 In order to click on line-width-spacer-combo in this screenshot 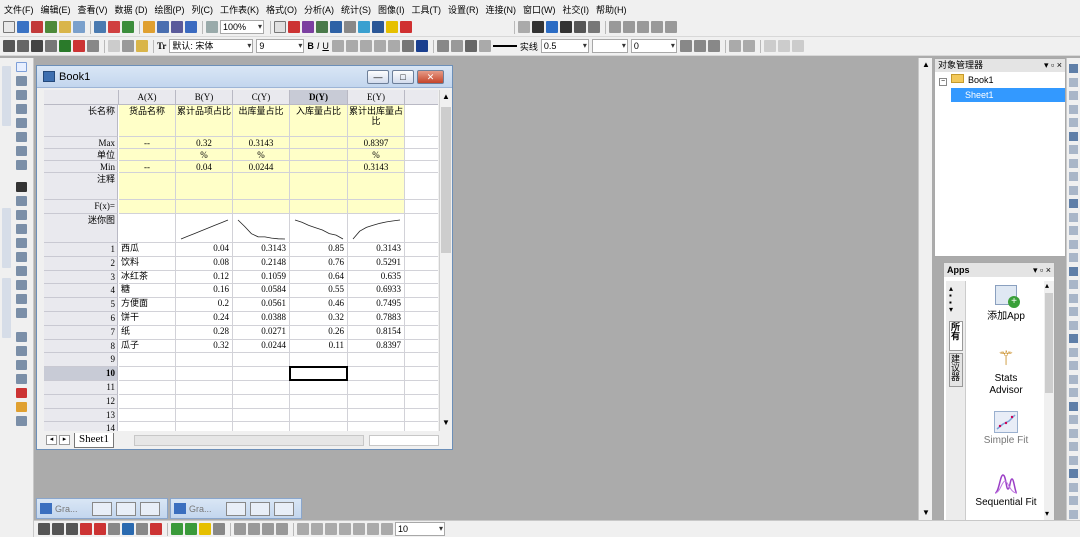, I will do `click(609, 46)`.